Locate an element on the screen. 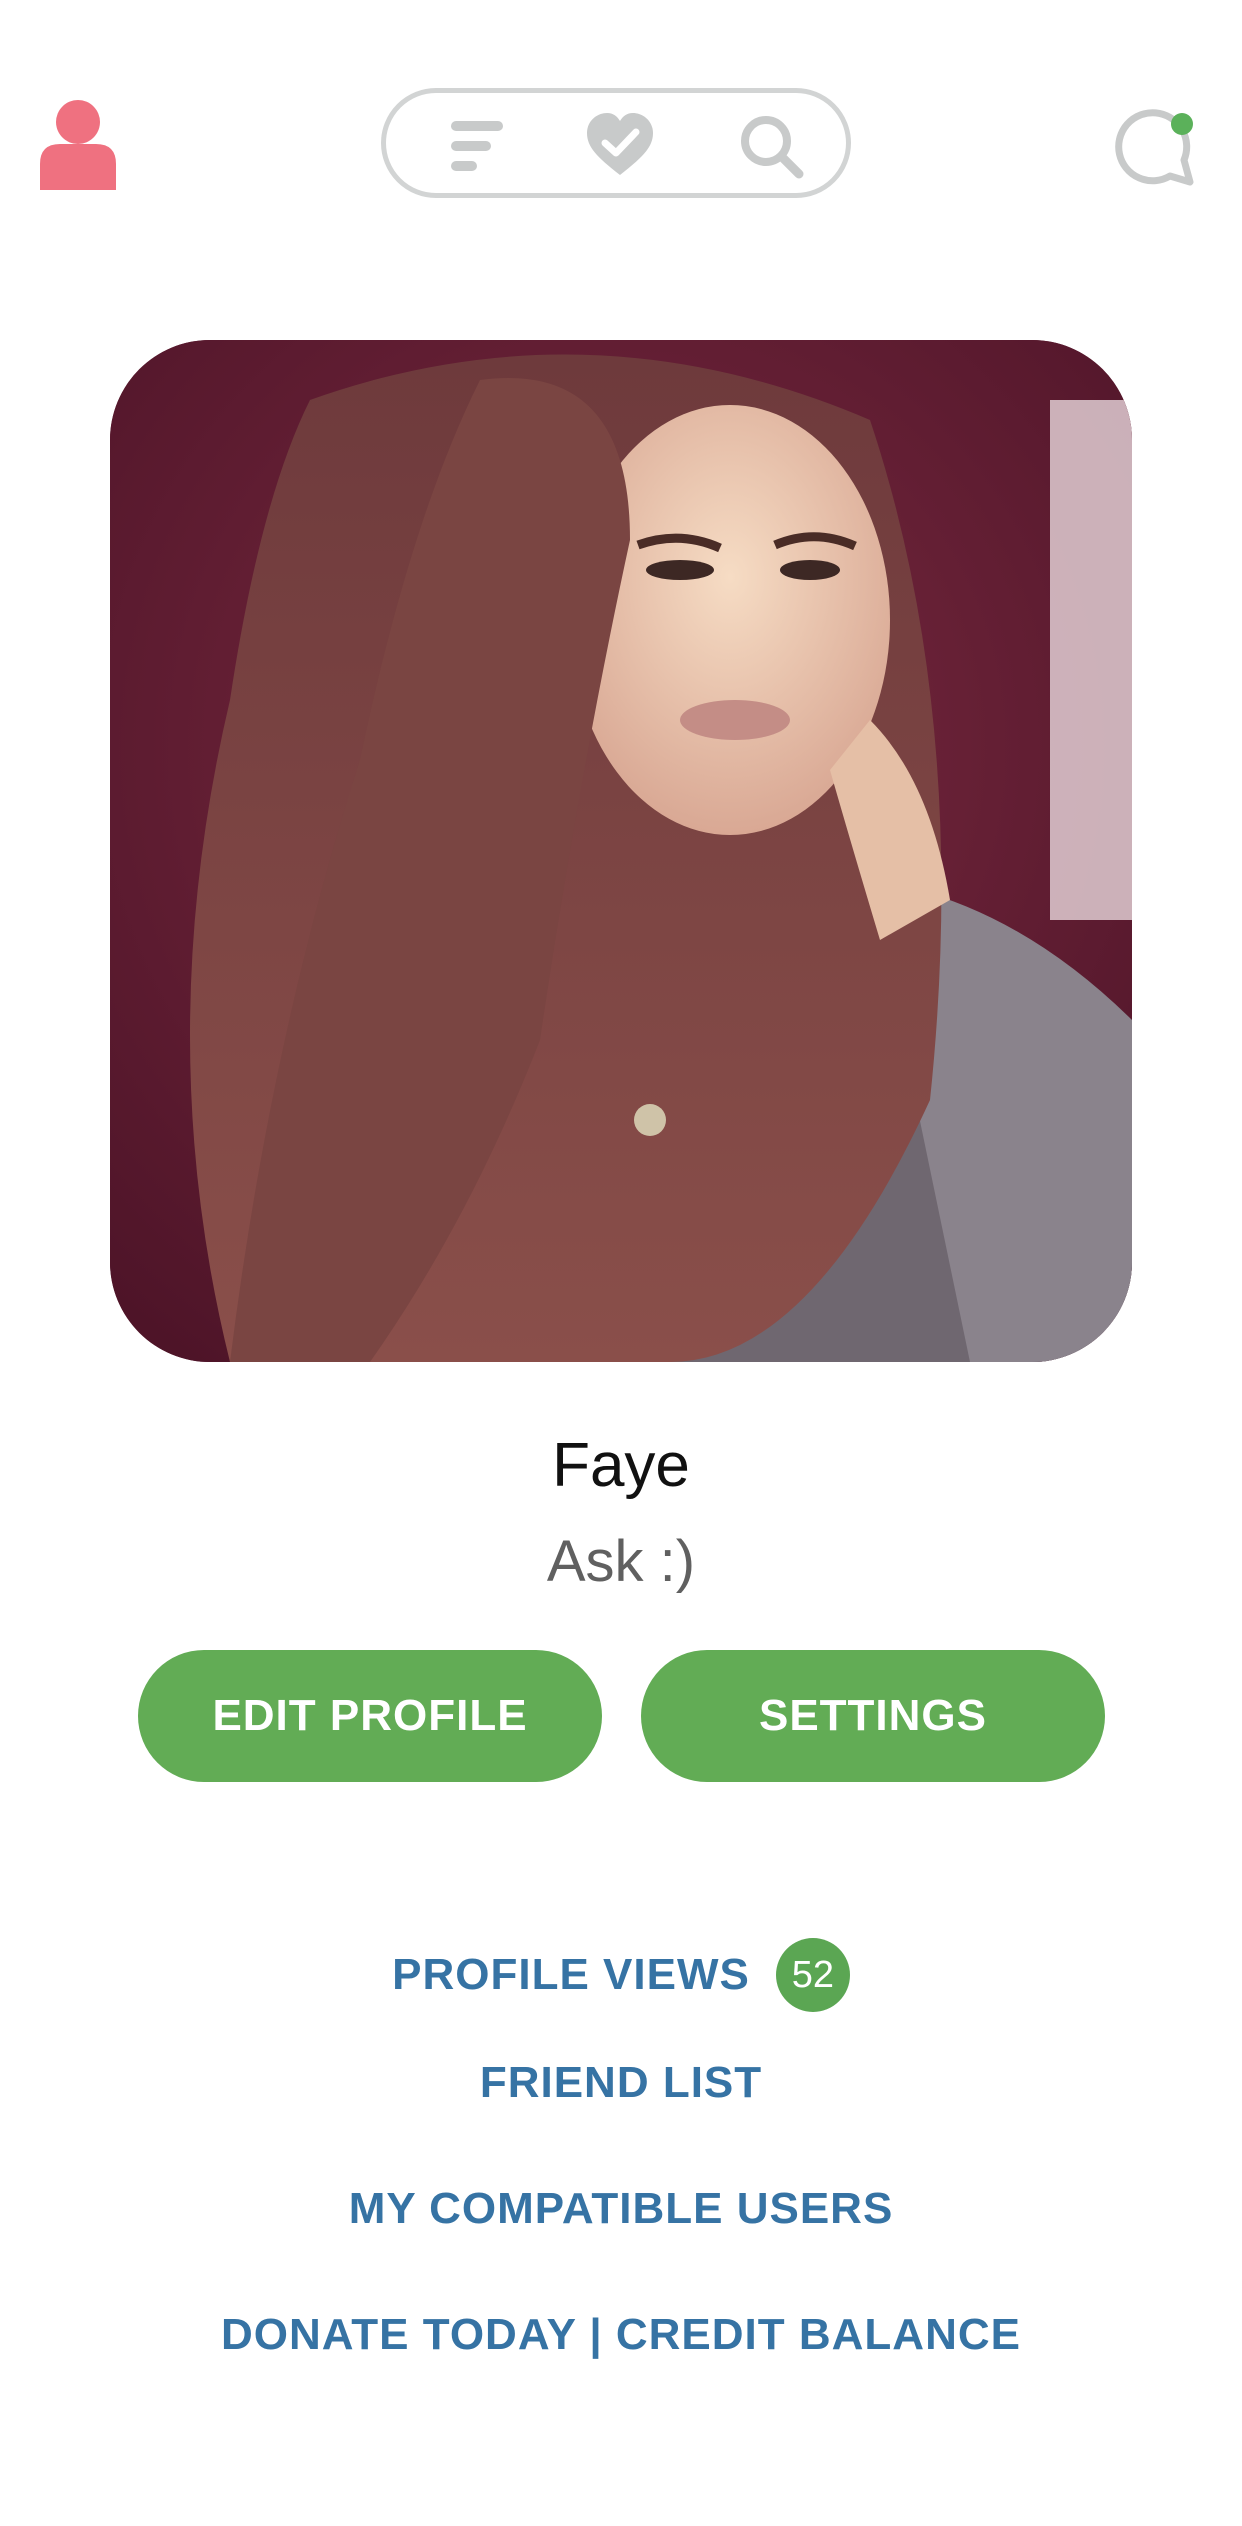 The width and height of the screenshot is (1242, 2526). menu-icon is located at coordinates (477, 146).